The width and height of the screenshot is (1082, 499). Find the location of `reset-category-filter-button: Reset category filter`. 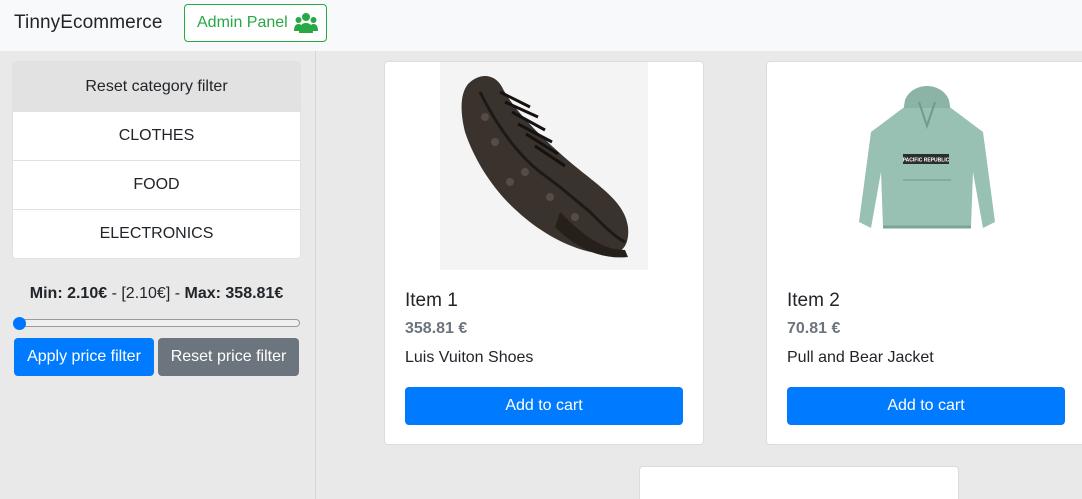

reset-category-filter-button: Reset category filter is located at coordinates (156, 86).